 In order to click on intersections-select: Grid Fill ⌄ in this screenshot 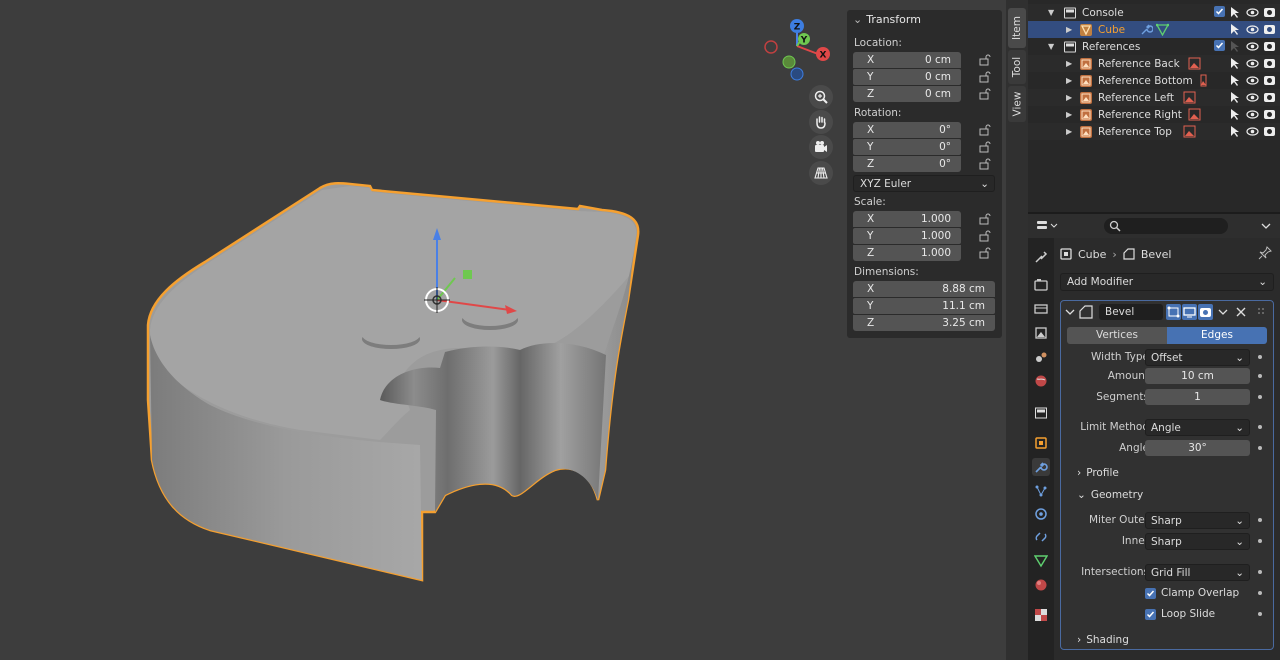, I will do `click(1197, 572)`.